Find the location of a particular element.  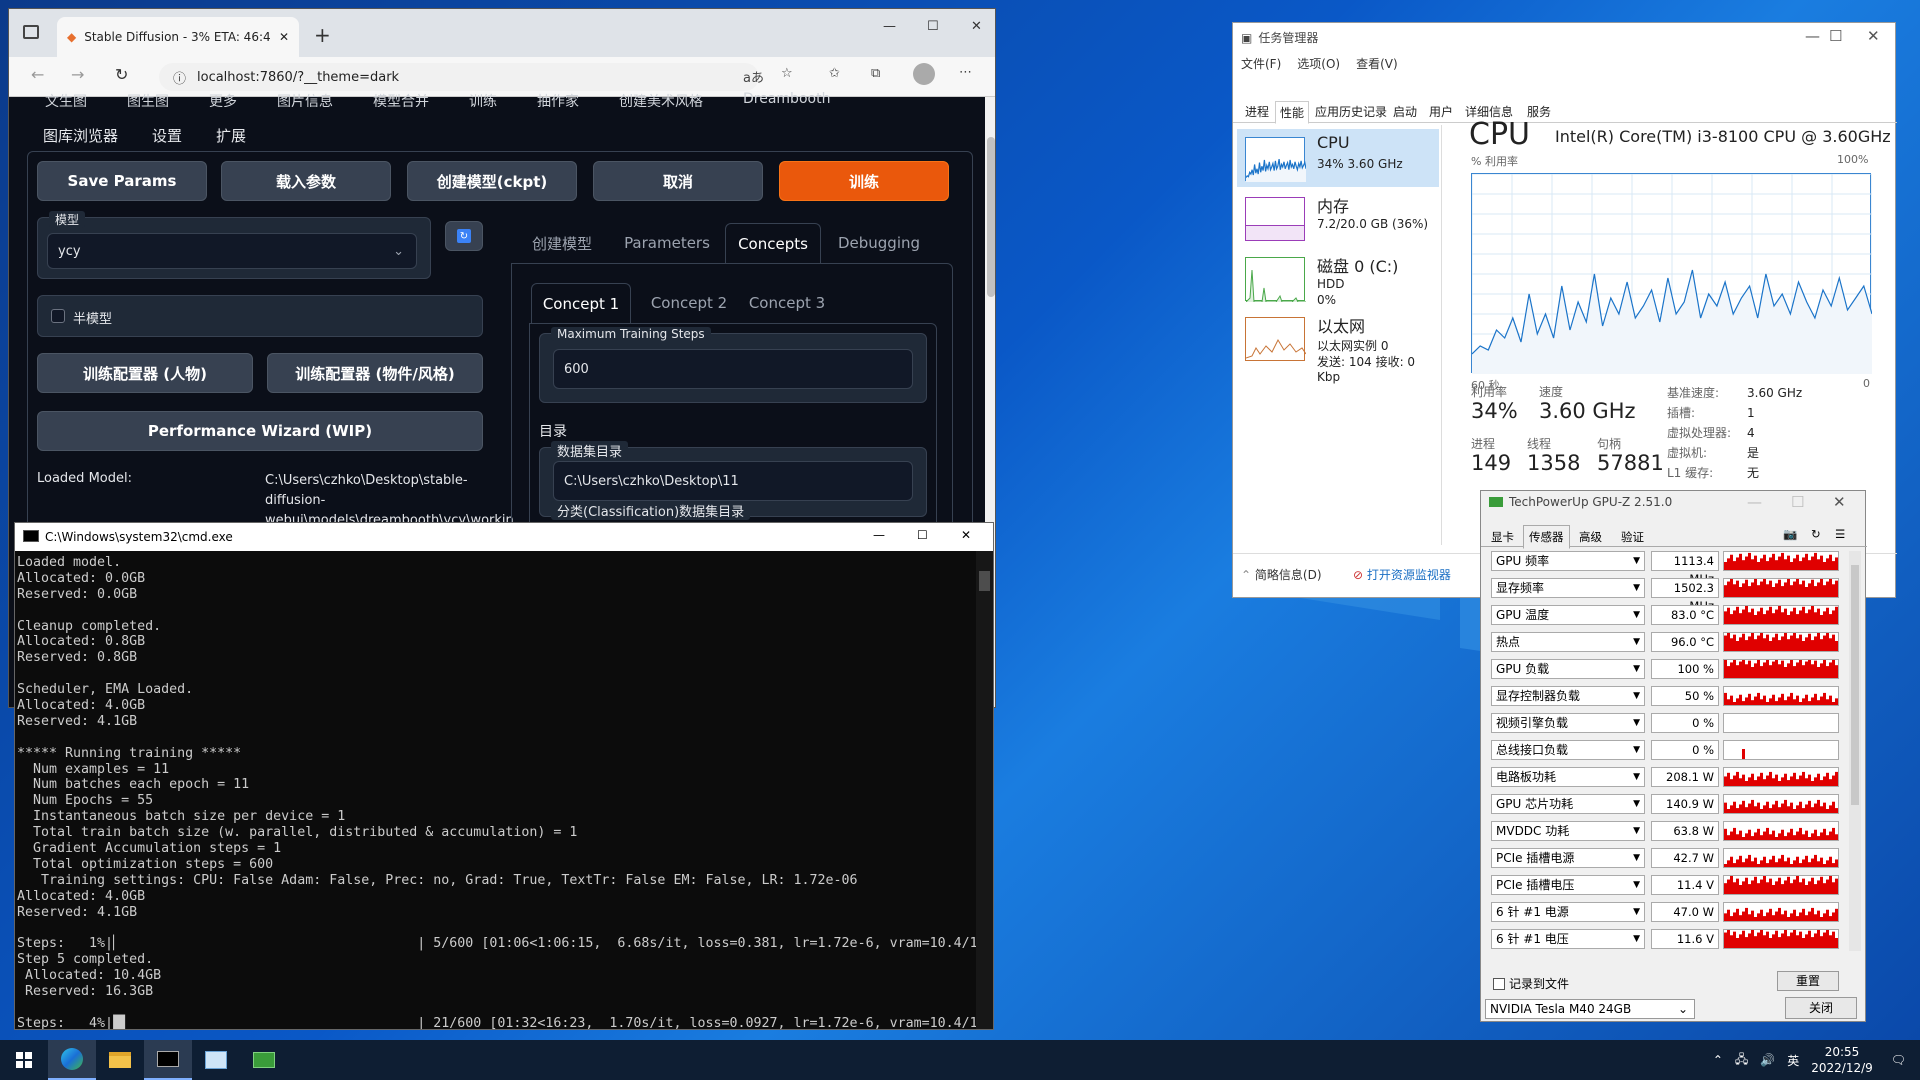

sensor-name: 热点 ▼ is located at coordinates (1568, 642).